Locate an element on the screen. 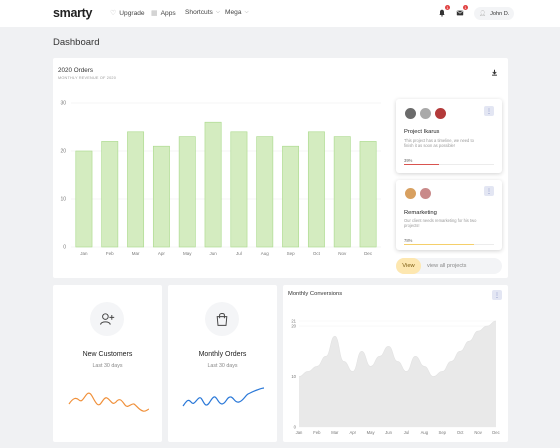 Image resolution: width=560 pixels, height=448 pixels. project-description-line: finish it as soon as possible! is located at coordinates (429, 146).